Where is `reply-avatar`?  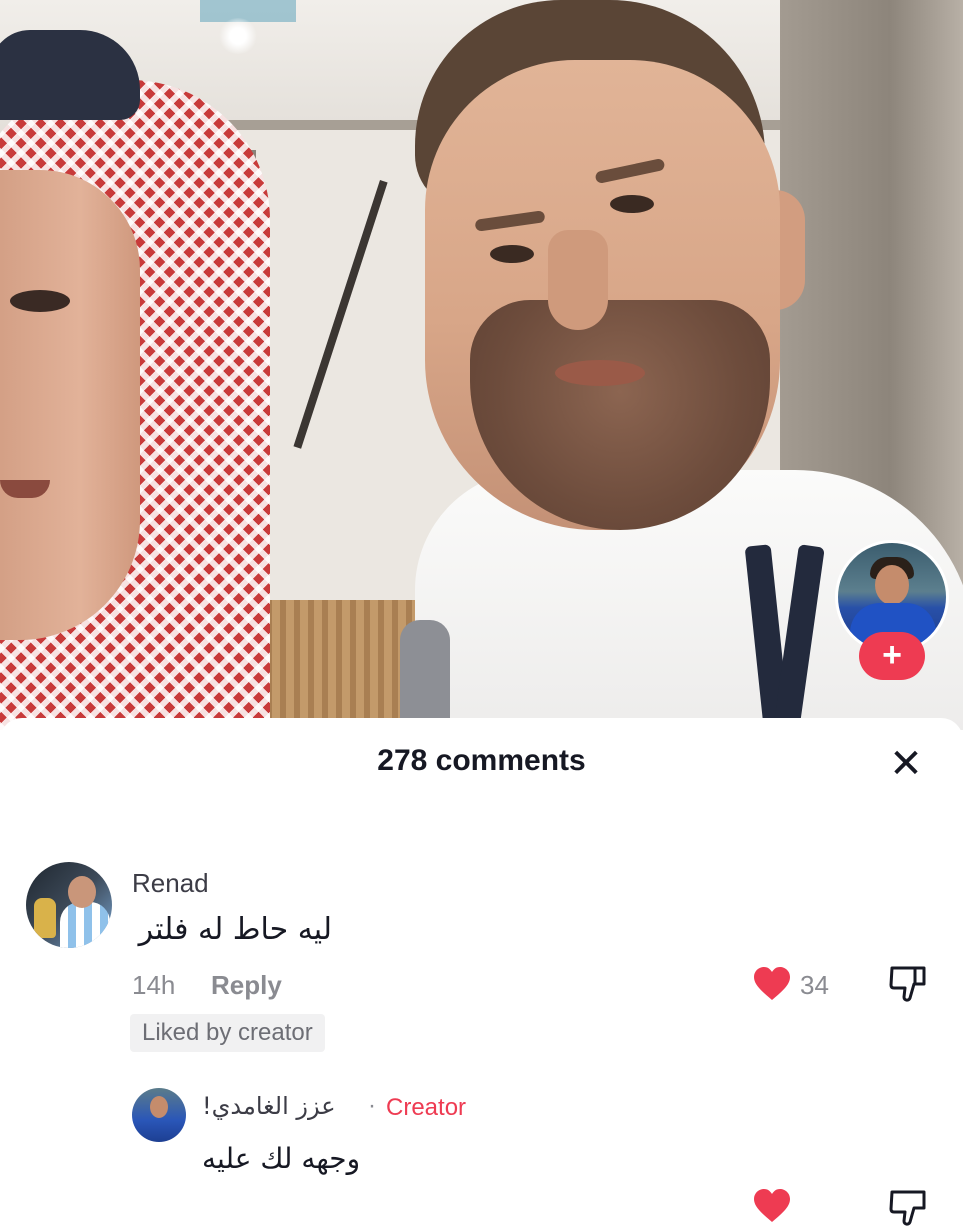 reply-avatar is located at coordinates (159, 1115).